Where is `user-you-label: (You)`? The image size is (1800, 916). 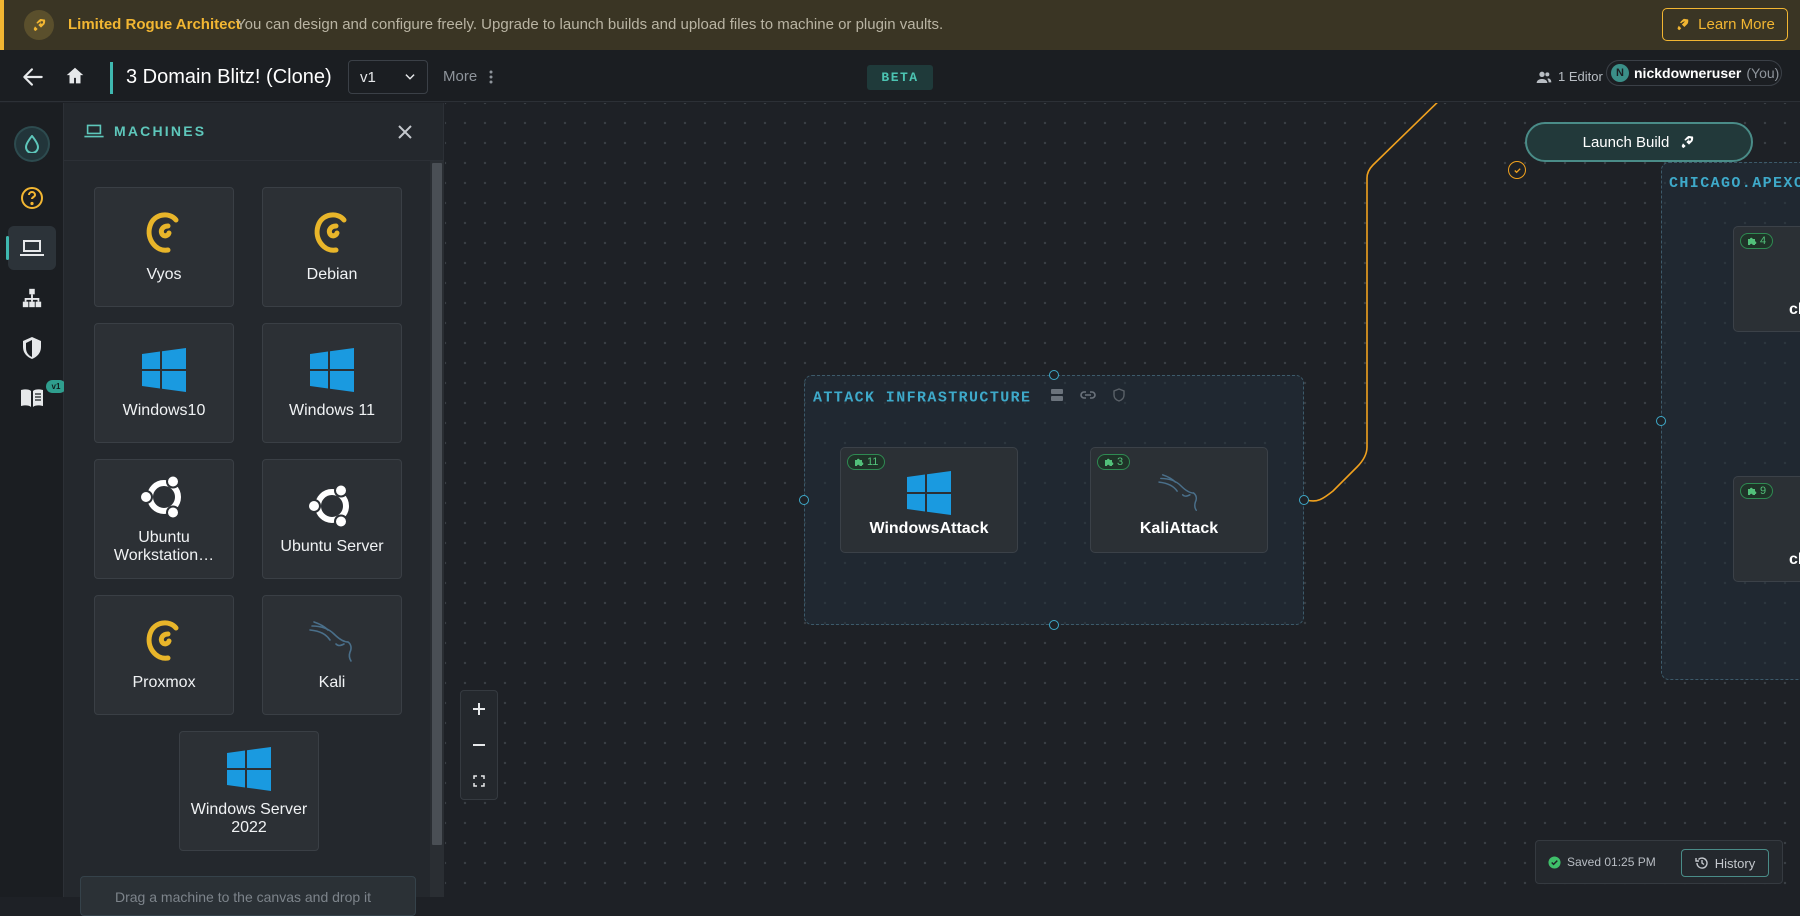 user-you-label: (You) is located at coordinates (1763, 73).